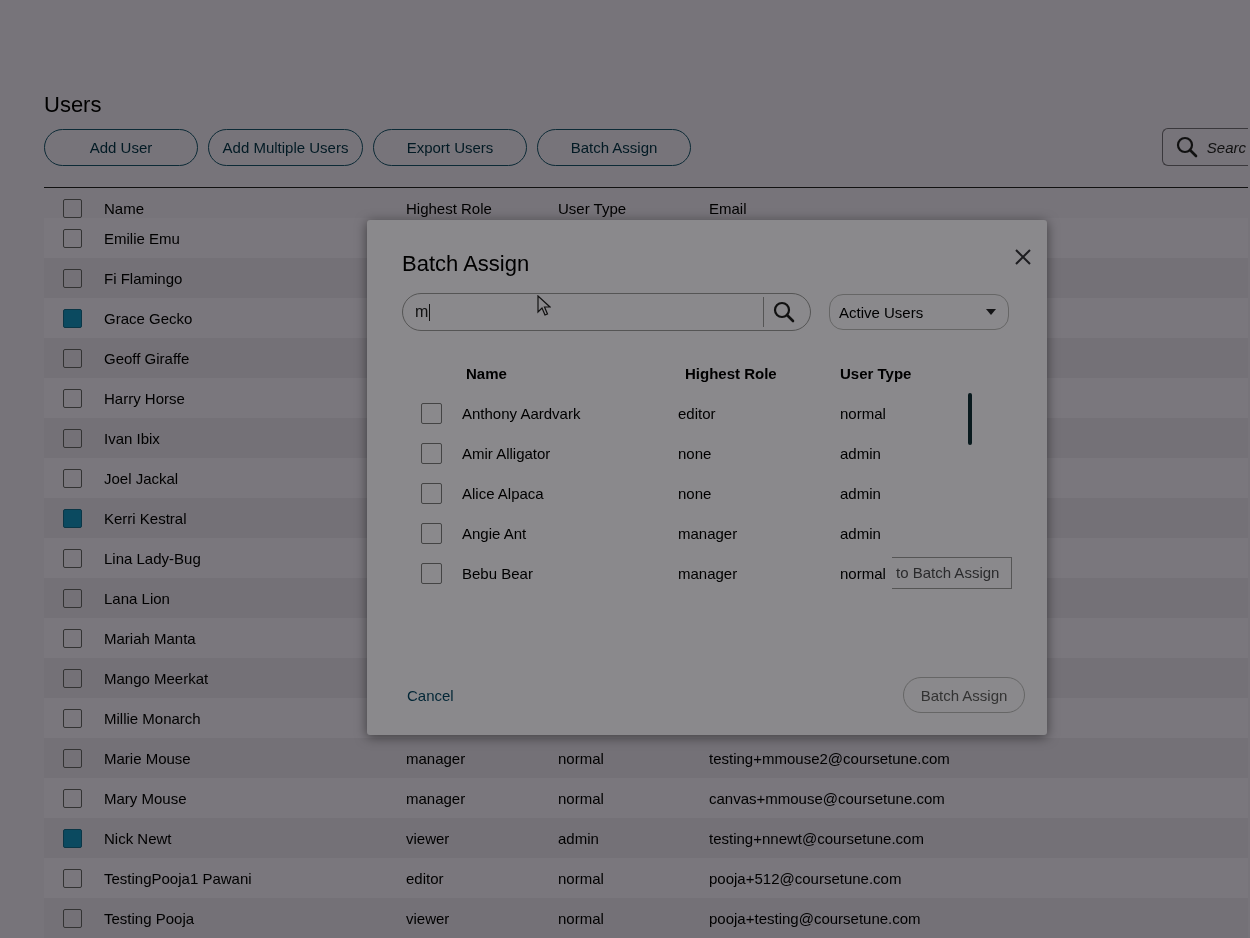 This screenshot has height=938, width=1250. I want to click on user-name: Amir Alligator, so click(506, 453).